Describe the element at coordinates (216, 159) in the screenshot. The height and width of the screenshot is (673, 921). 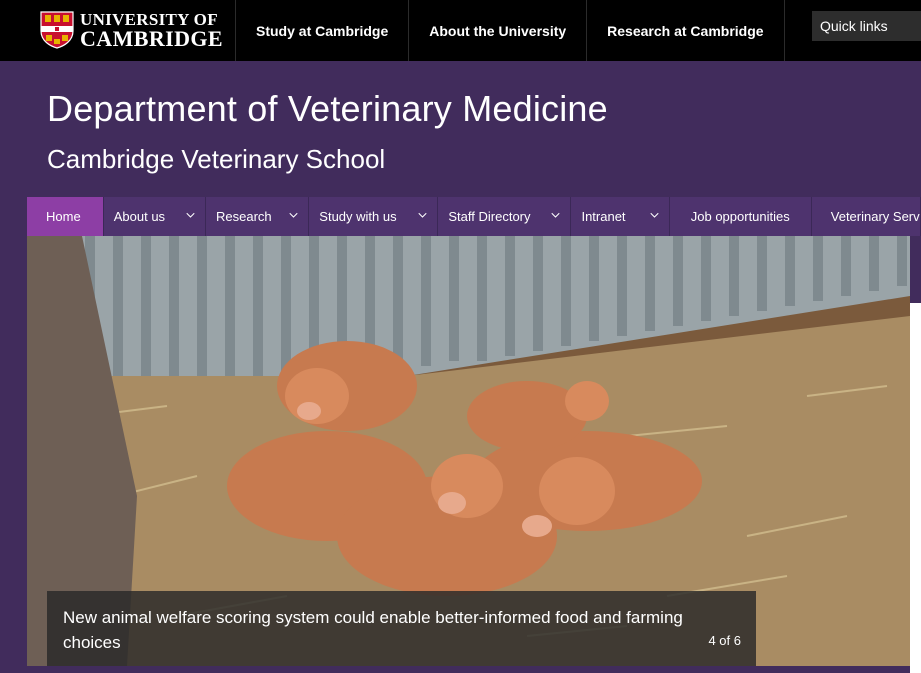
I see `page-subtitle: Cambridge Veterinary School` at that location.